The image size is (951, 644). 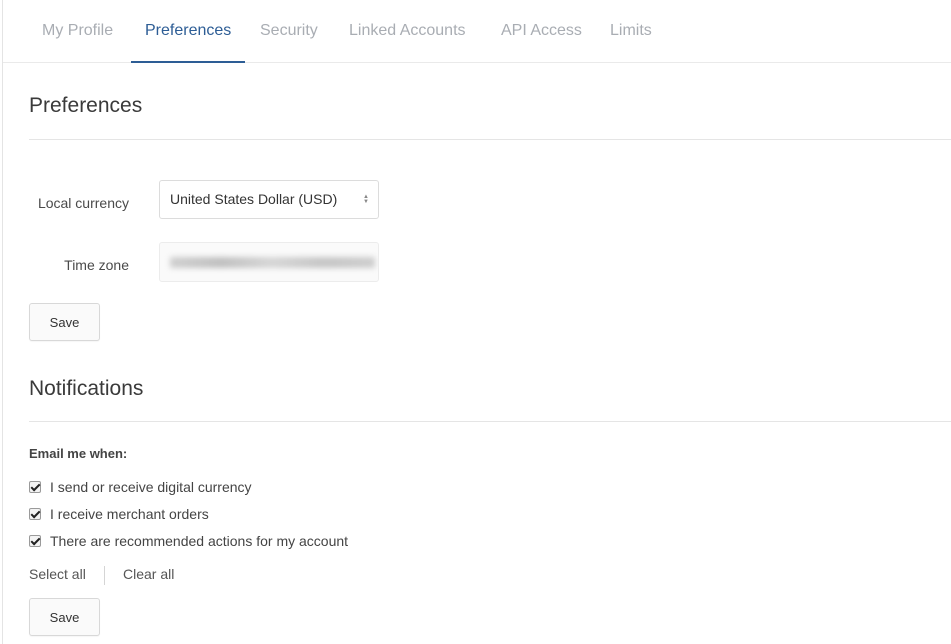 What do you see at coordinates (188, 62) in the screenshot?
I see `active-tab-indicator` at bounding box center [188, 62].